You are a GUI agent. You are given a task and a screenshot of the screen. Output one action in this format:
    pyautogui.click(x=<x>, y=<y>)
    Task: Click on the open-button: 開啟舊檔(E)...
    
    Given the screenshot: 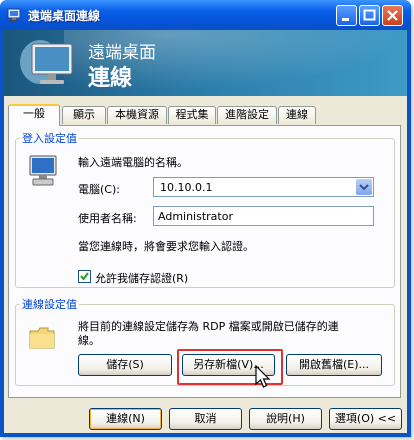 What is the action you would take?
    pyautogui.click(x=334, y=365)
    